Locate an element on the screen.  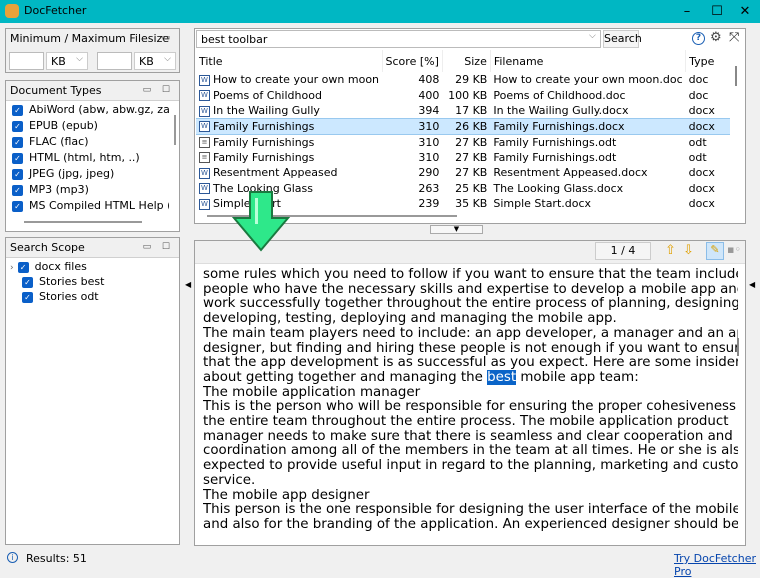
maximize-pane-icon: ⤧ is located at coordinates (734, 37).